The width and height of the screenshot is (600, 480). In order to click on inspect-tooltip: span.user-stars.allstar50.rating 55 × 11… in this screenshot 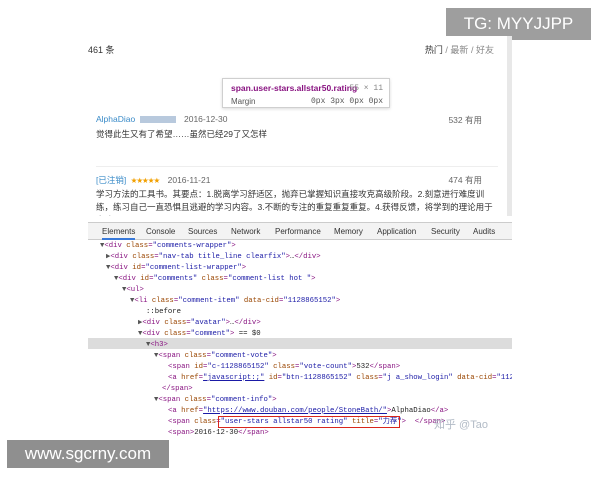, I will do `click(306, 93)`.